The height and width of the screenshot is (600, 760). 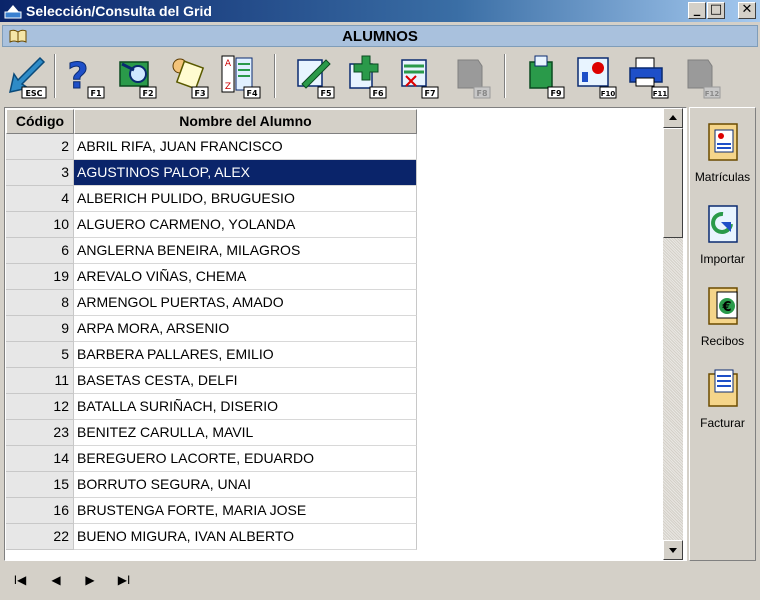 I want to click on exit-button: ESC, so click(x=26, y=76).